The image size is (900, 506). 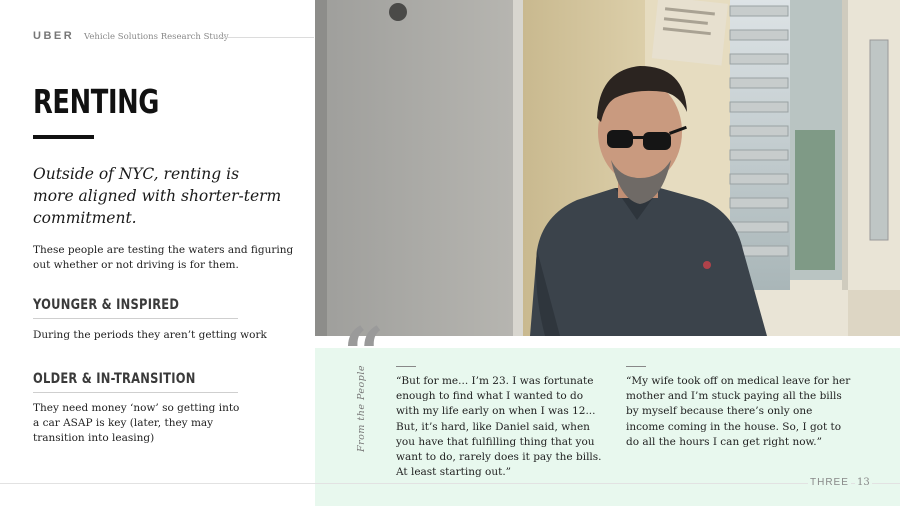 What do you see at coordinates (63, 137) in the screenshot?
I see `title-underline` at bounding box center [63, 137].